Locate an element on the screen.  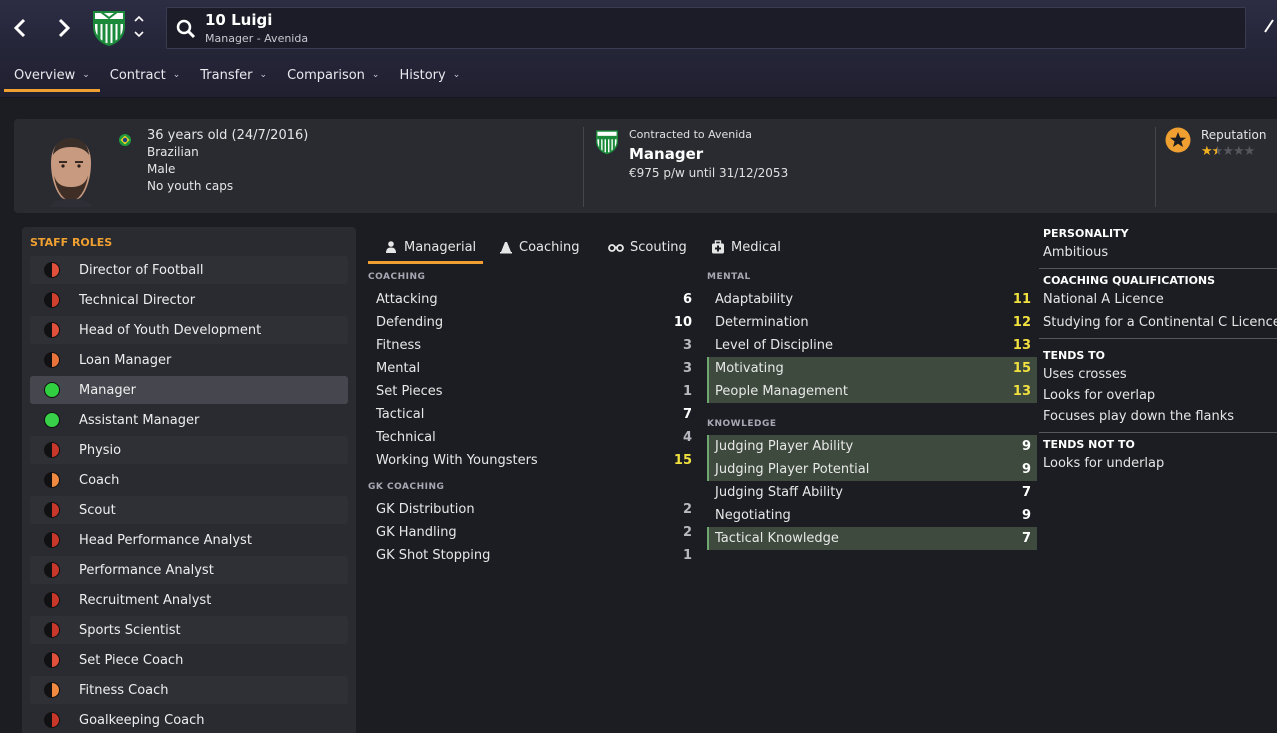
attribute-row: Attacking 6 is located at coordinates (533, 299).